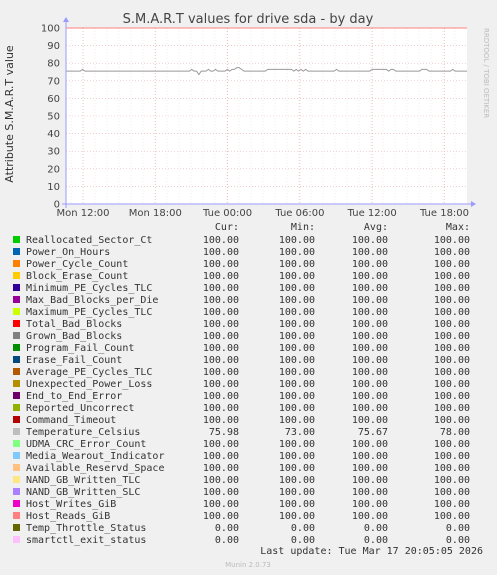 This screenshot has height=575, width=497. I want to click on last-update: Last update: Tue Mar 17 20:05:05 2026, so click(371, 551).